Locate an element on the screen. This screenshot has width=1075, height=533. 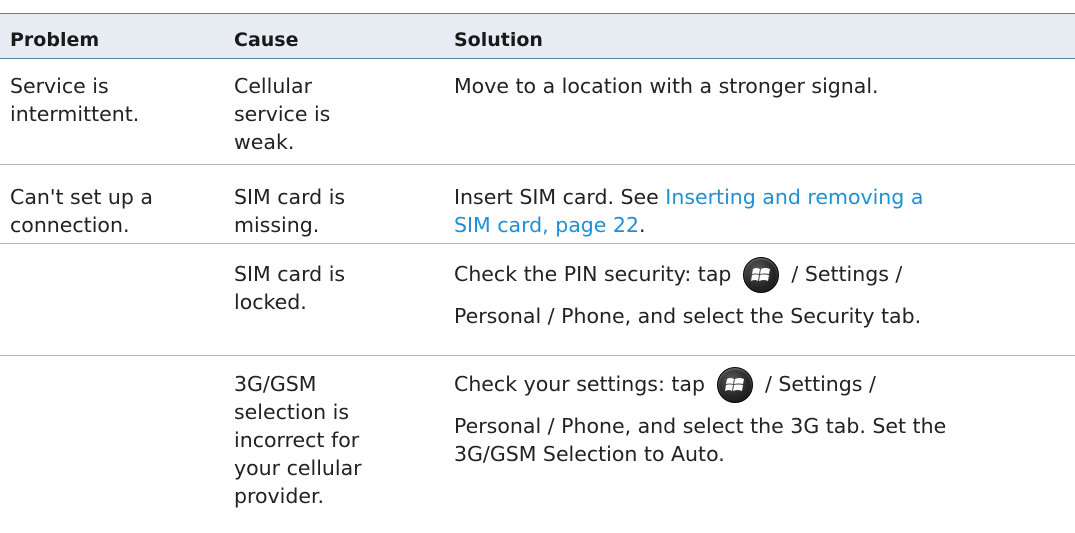
row4-solution-line: 3G/GSM Selection to Auto. is located at coordinates (589, 454).